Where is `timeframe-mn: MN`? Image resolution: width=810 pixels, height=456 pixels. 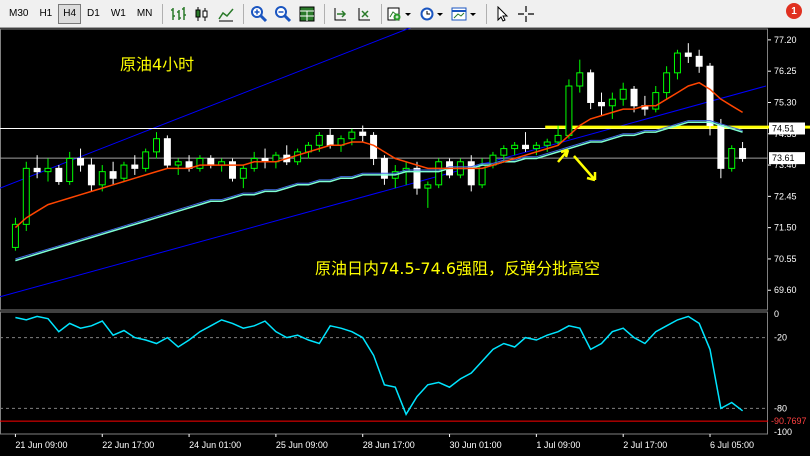 timeframe-mn: MN is located at coordinates (145, 14).